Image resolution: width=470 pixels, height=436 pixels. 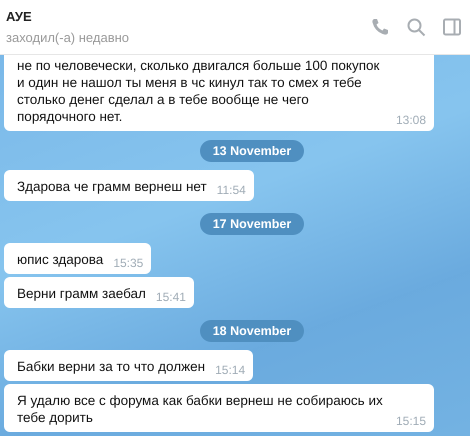 What do you see at coordinates (411, 421) in the screenshot?
I see `message-time: 15:15` at bounding box center [411, 421].